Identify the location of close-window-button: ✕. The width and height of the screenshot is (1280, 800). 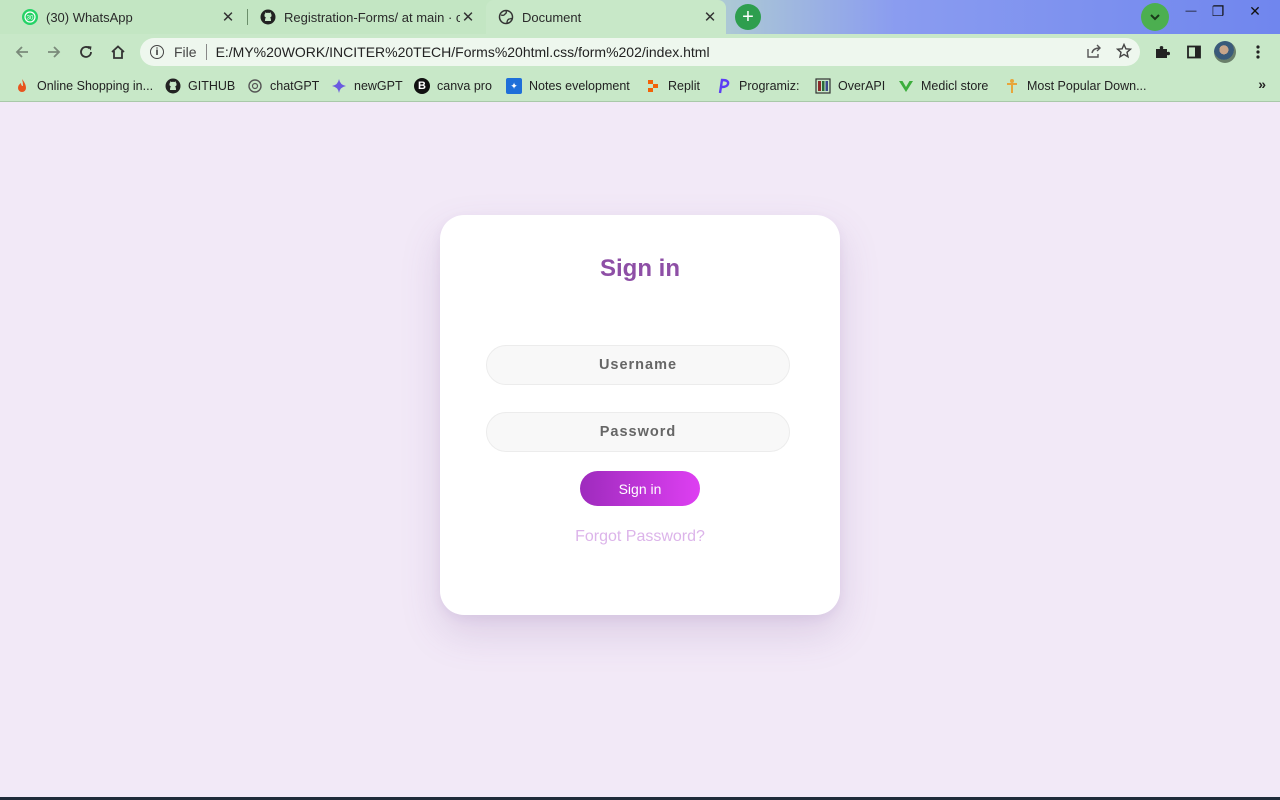
(1255, 11).